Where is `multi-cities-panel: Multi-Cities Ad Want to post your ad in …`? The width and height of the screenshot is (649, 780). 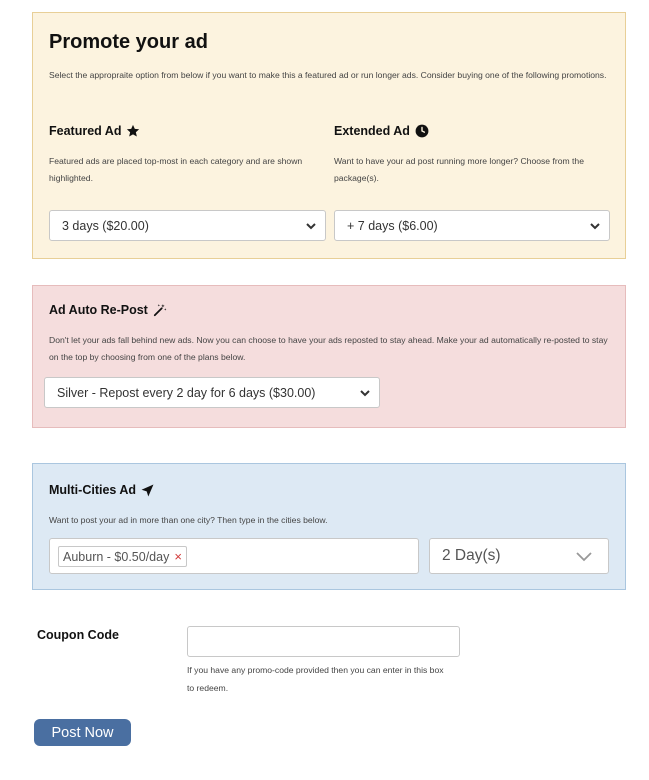
multi-cities-panel: Multi-Cities Ad Want to post your ad in … is located at coordinates (329, 526).